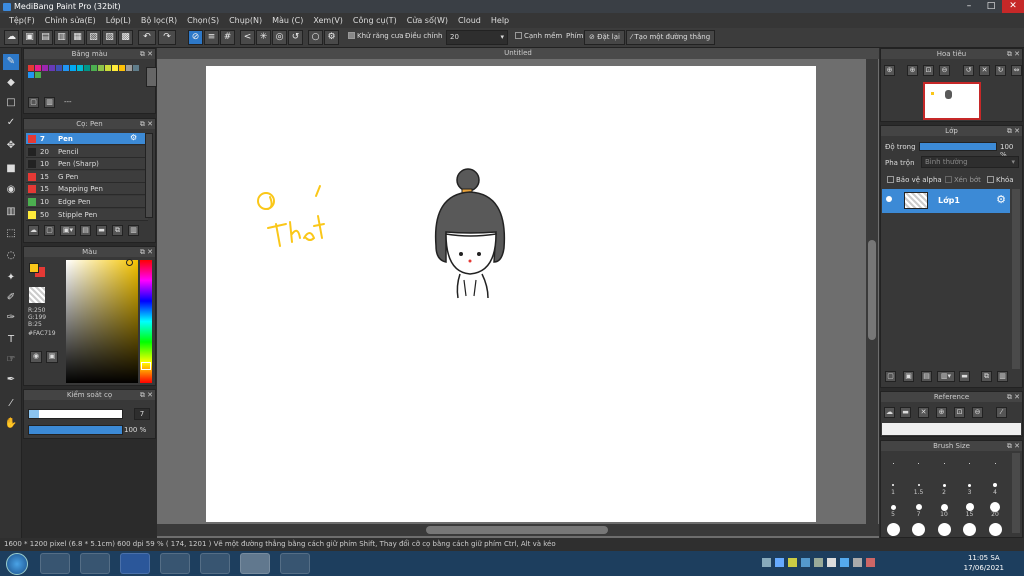 This screenshot has width=1024, height=576. Describe the element at coordinates (1000, 180) in the screenshot. I see `lock-option: Khóa` at that location.